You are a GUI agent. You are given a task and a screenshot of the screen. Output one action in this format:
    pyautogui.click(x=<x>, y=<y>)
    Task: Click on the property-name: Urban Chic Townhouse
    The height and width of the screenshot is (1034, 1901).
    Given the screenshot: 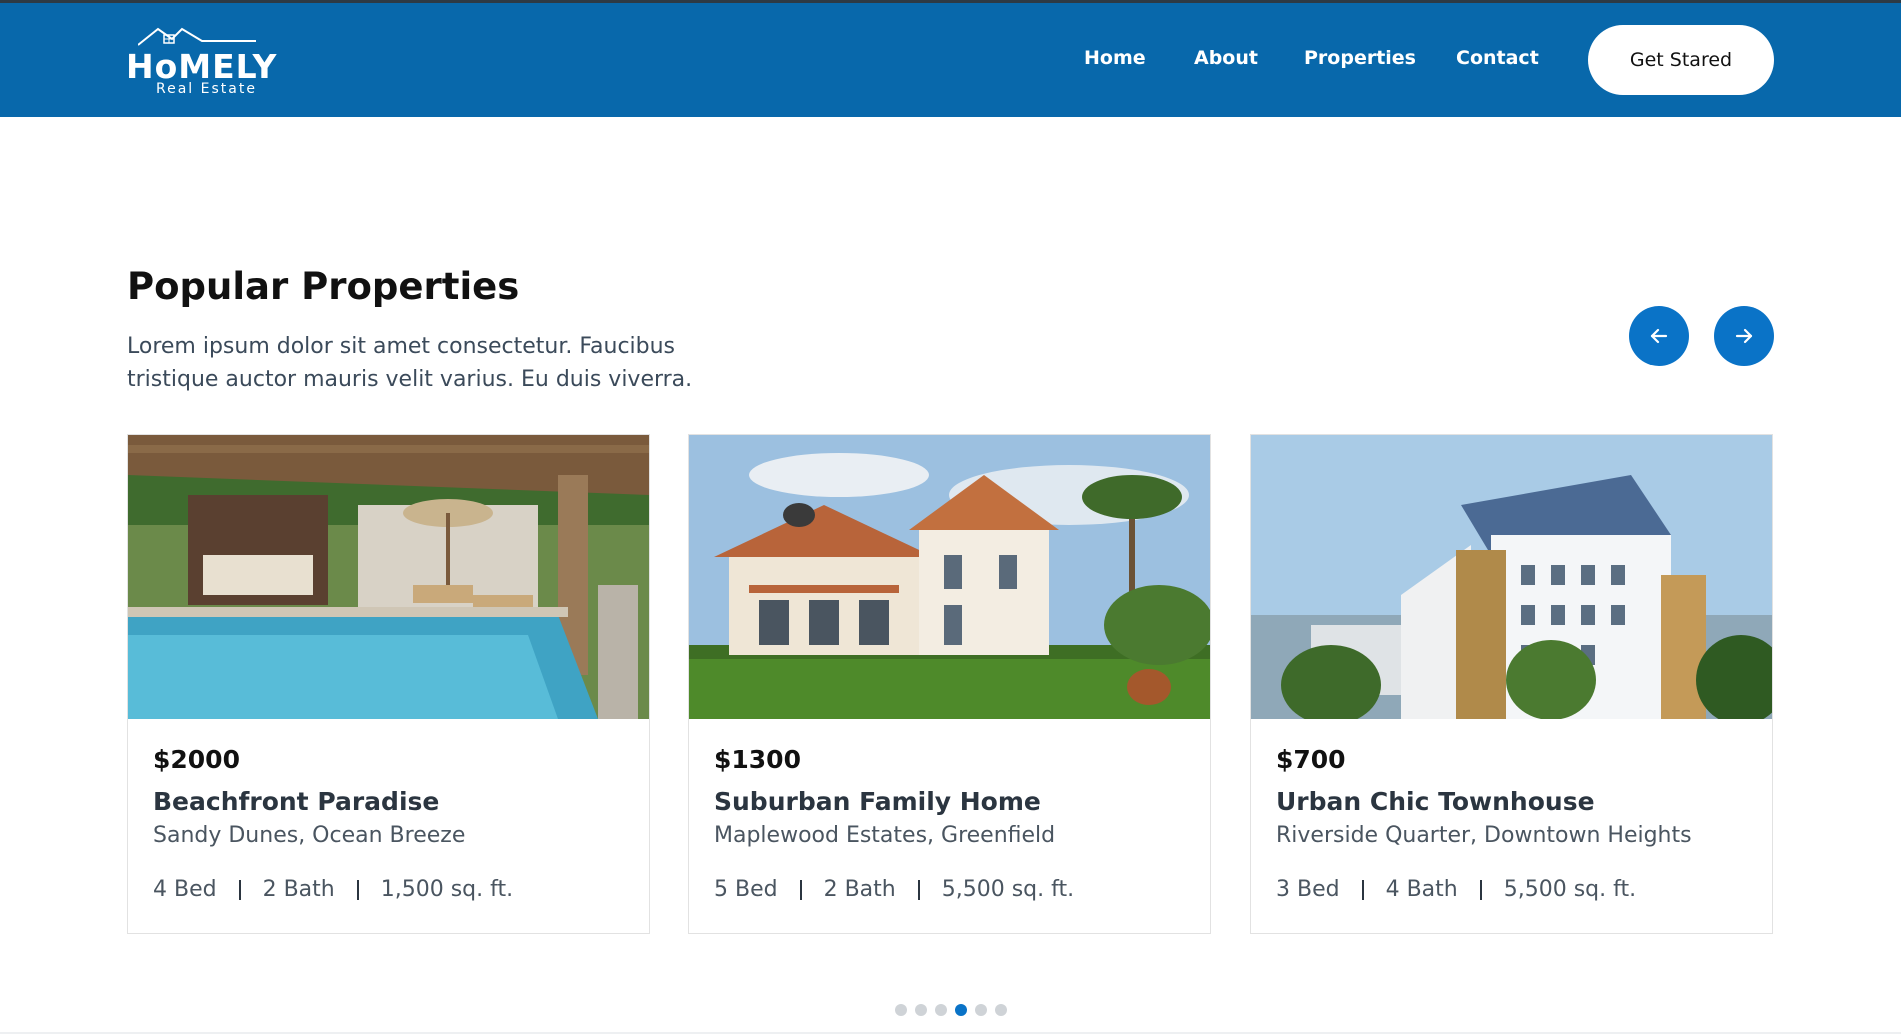 What is the action you would take?
    pyautogui.click(x=1435, y=801)
    